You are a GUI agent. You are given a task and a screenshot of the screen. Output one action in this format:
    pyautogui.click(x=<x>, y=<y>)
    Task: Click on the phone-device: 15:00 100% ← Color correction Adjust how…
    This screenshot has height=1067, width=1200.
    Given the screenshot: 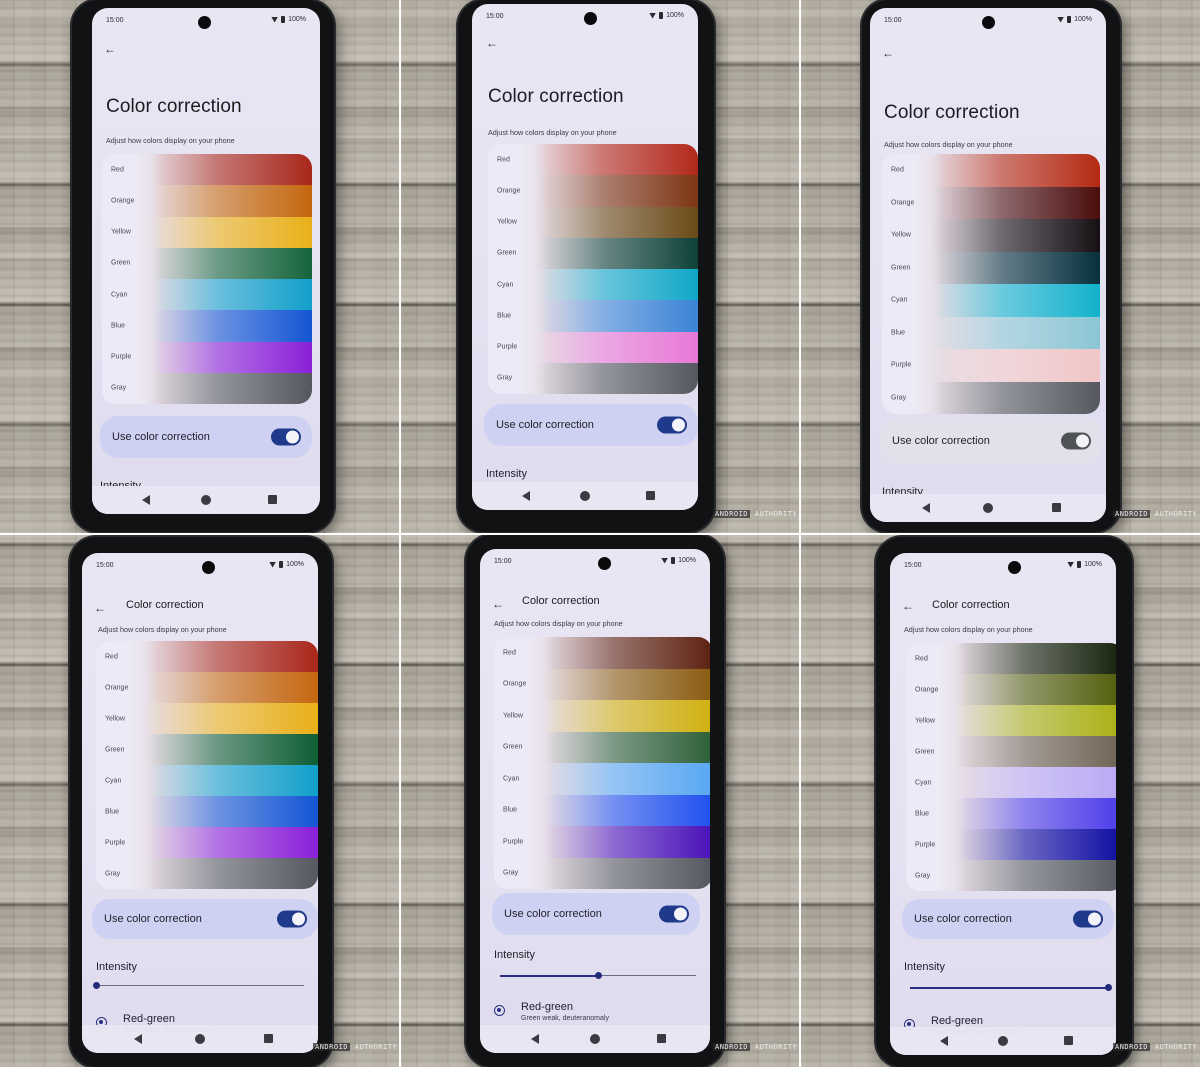 What is the action you would take?
    pyautogui.click(x=586, y=266)
    